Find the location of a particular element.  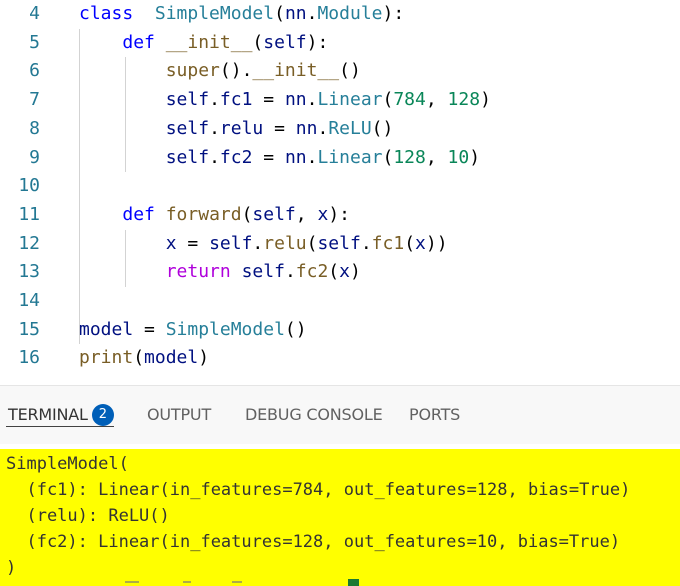

code-token: ReLU is located at coordinates (350, 128).